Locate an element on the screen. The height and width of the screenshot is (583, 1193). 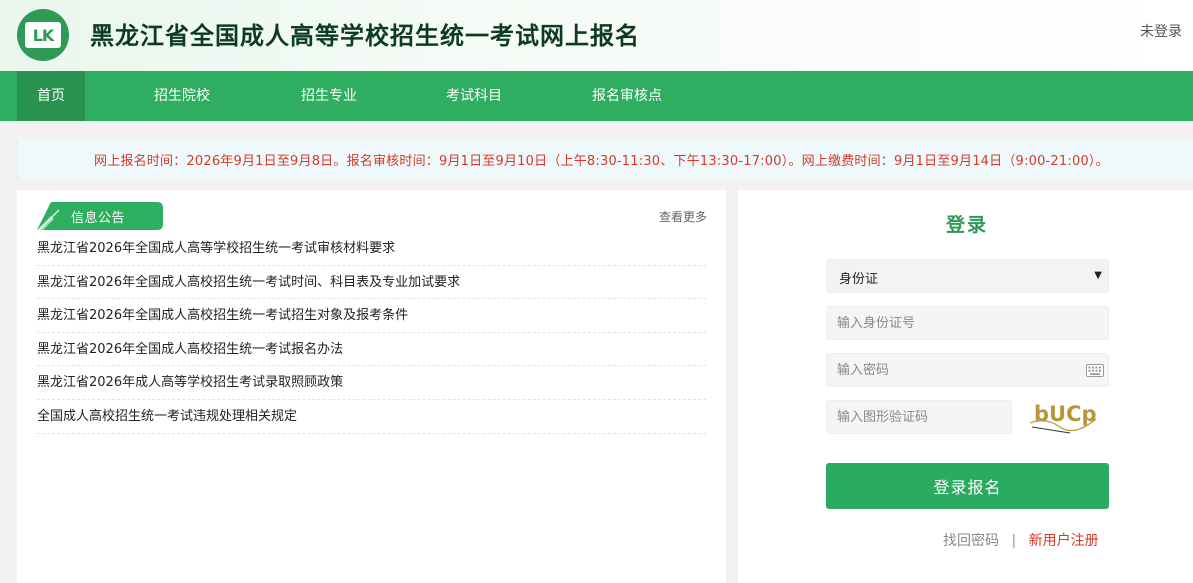
password-field is located at coordinates (967, 370).